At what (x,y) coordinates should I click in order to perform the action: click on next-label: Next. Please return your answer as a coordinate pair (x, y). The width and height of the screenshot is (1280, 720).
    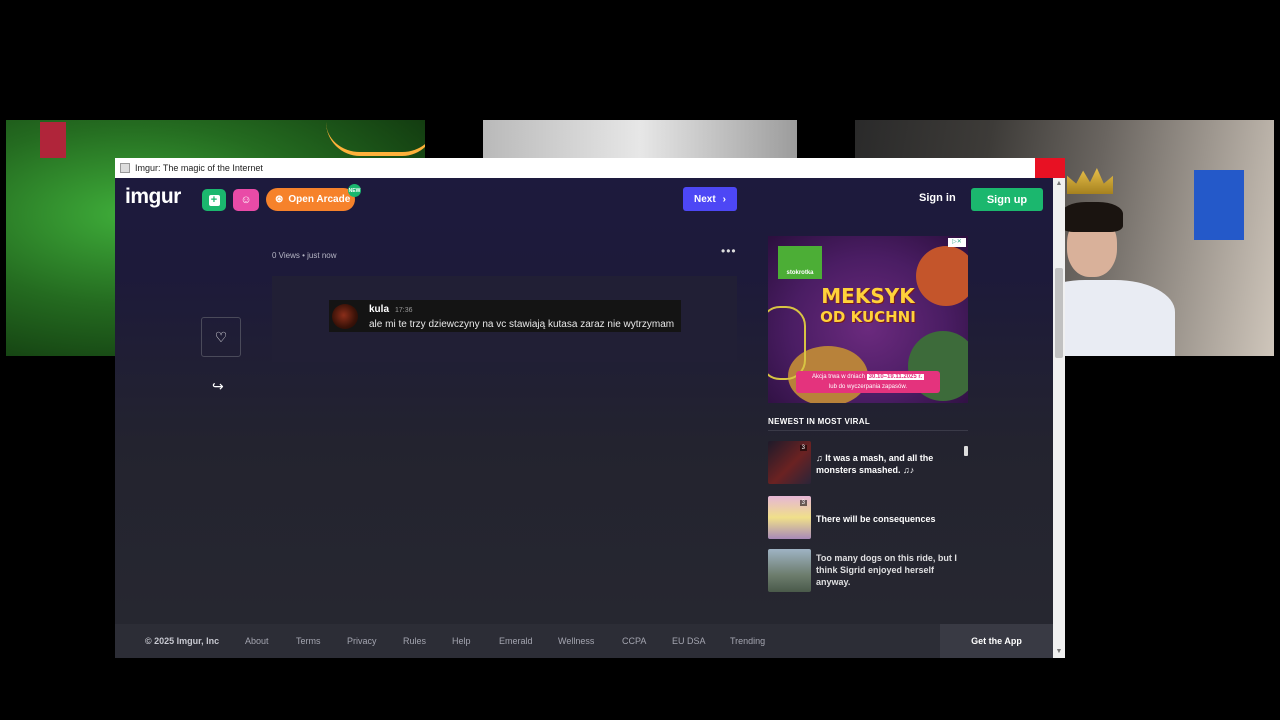
    Looking at the image, I should click on (704, 199).